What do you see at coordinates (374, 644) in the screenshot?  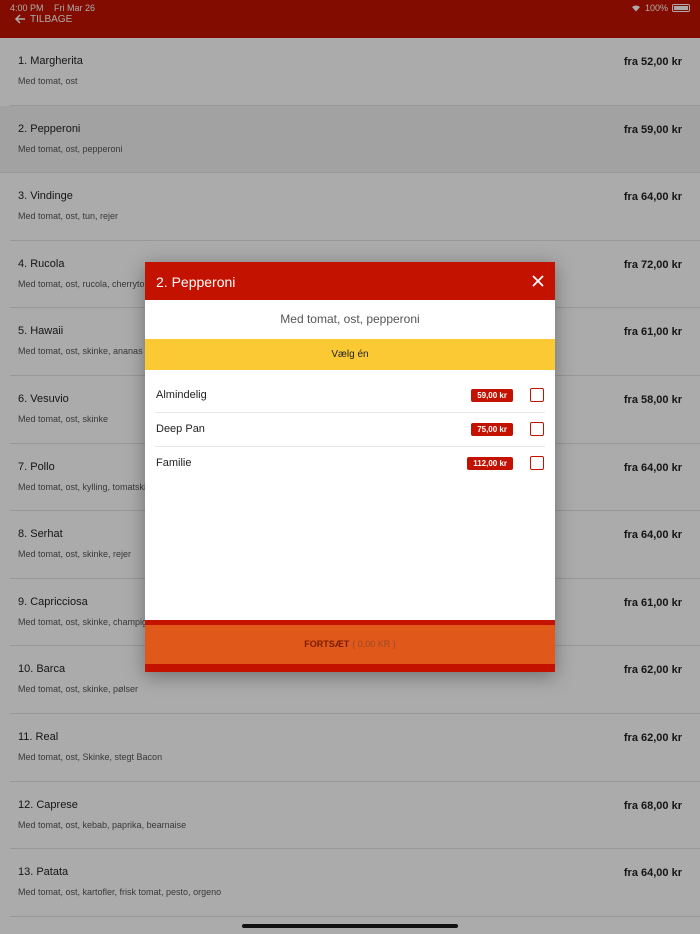 I see `continue-amount: ( 0,00 KR )` at bounding box center [374, 644].